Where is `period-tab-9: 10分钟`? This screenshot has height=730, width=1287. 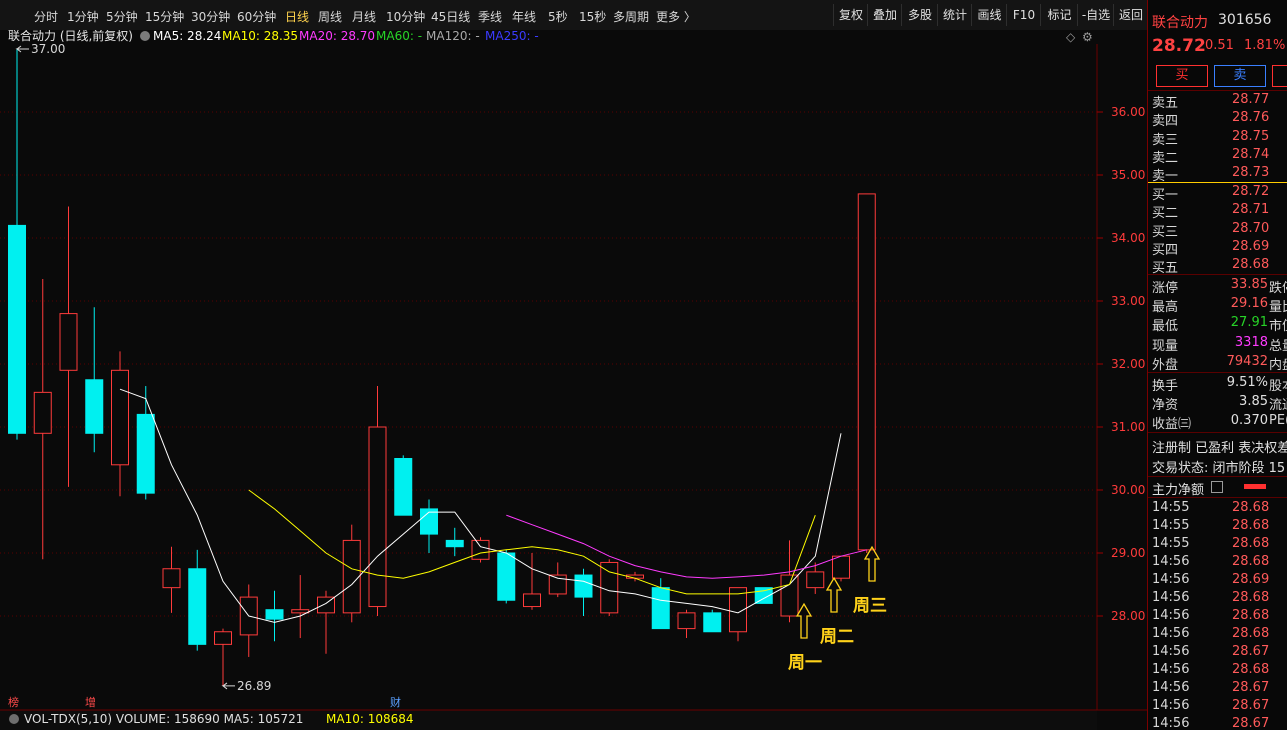
period-tab-9: 10分钟 is located at coordinates (405, 16).